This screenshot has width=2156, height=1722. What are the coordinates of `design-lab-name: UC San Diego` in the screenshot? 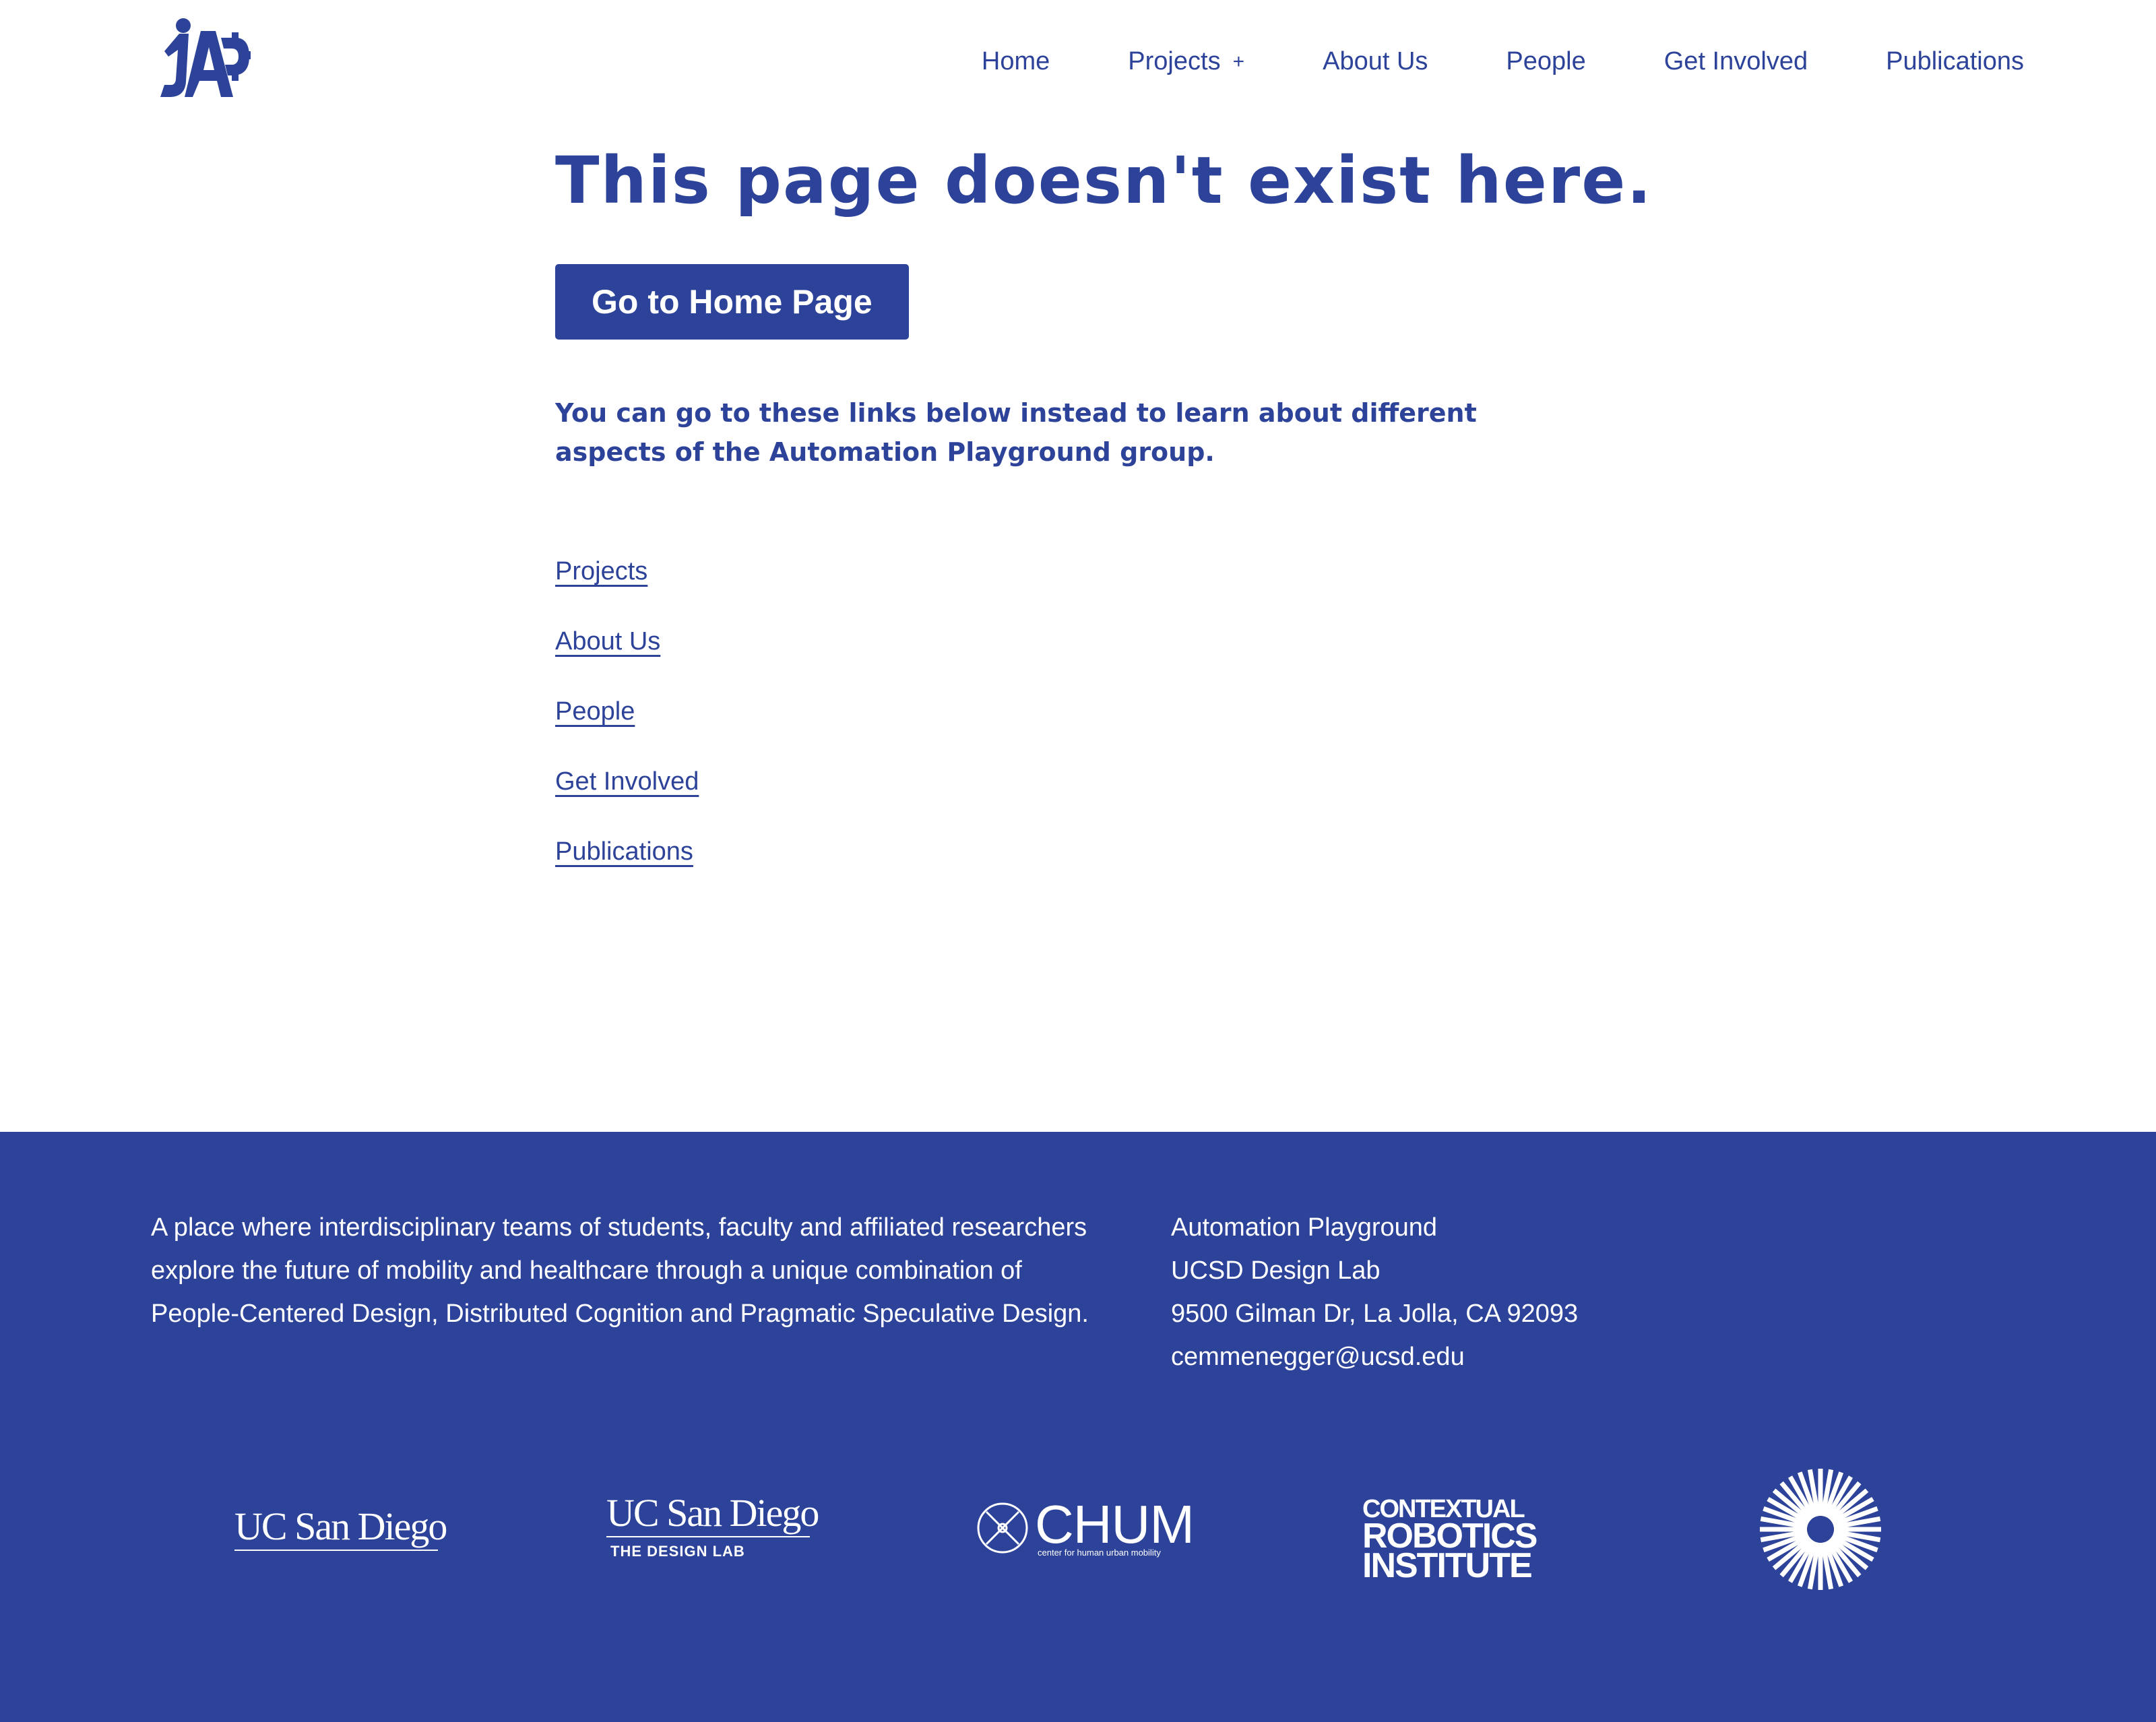 It's located at (712, 1513).